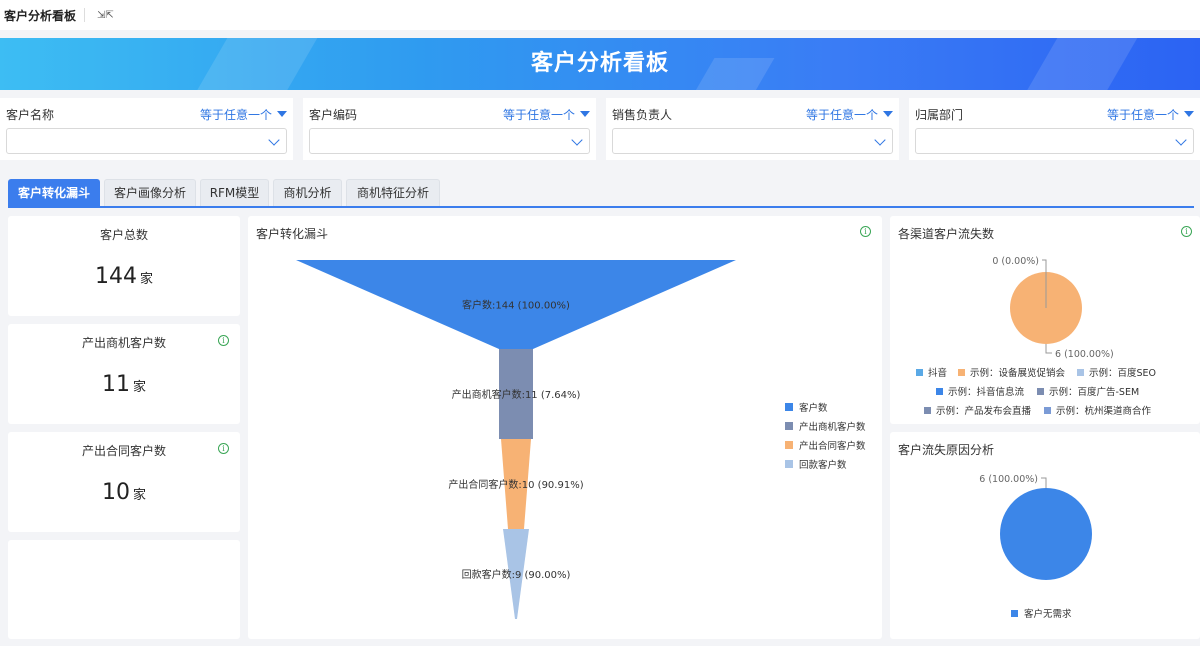  What do you see at coordinates (40, 15) in the screenshot?
I see `app-title: 客户分析看板` at bounding box center [40, 15].